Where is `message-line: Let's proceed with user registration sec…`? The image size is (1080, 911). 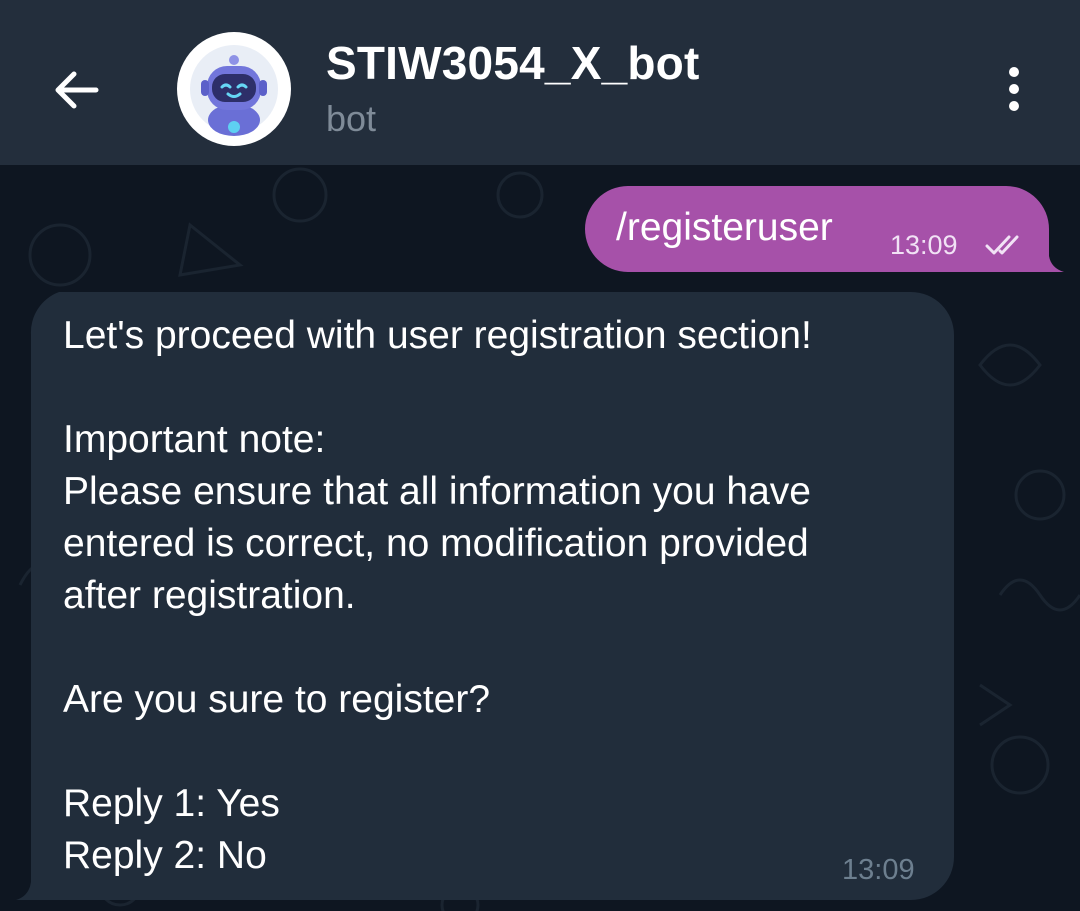 message-line: Let's proceed with user registration sec… is located at coordinates (437, 335).